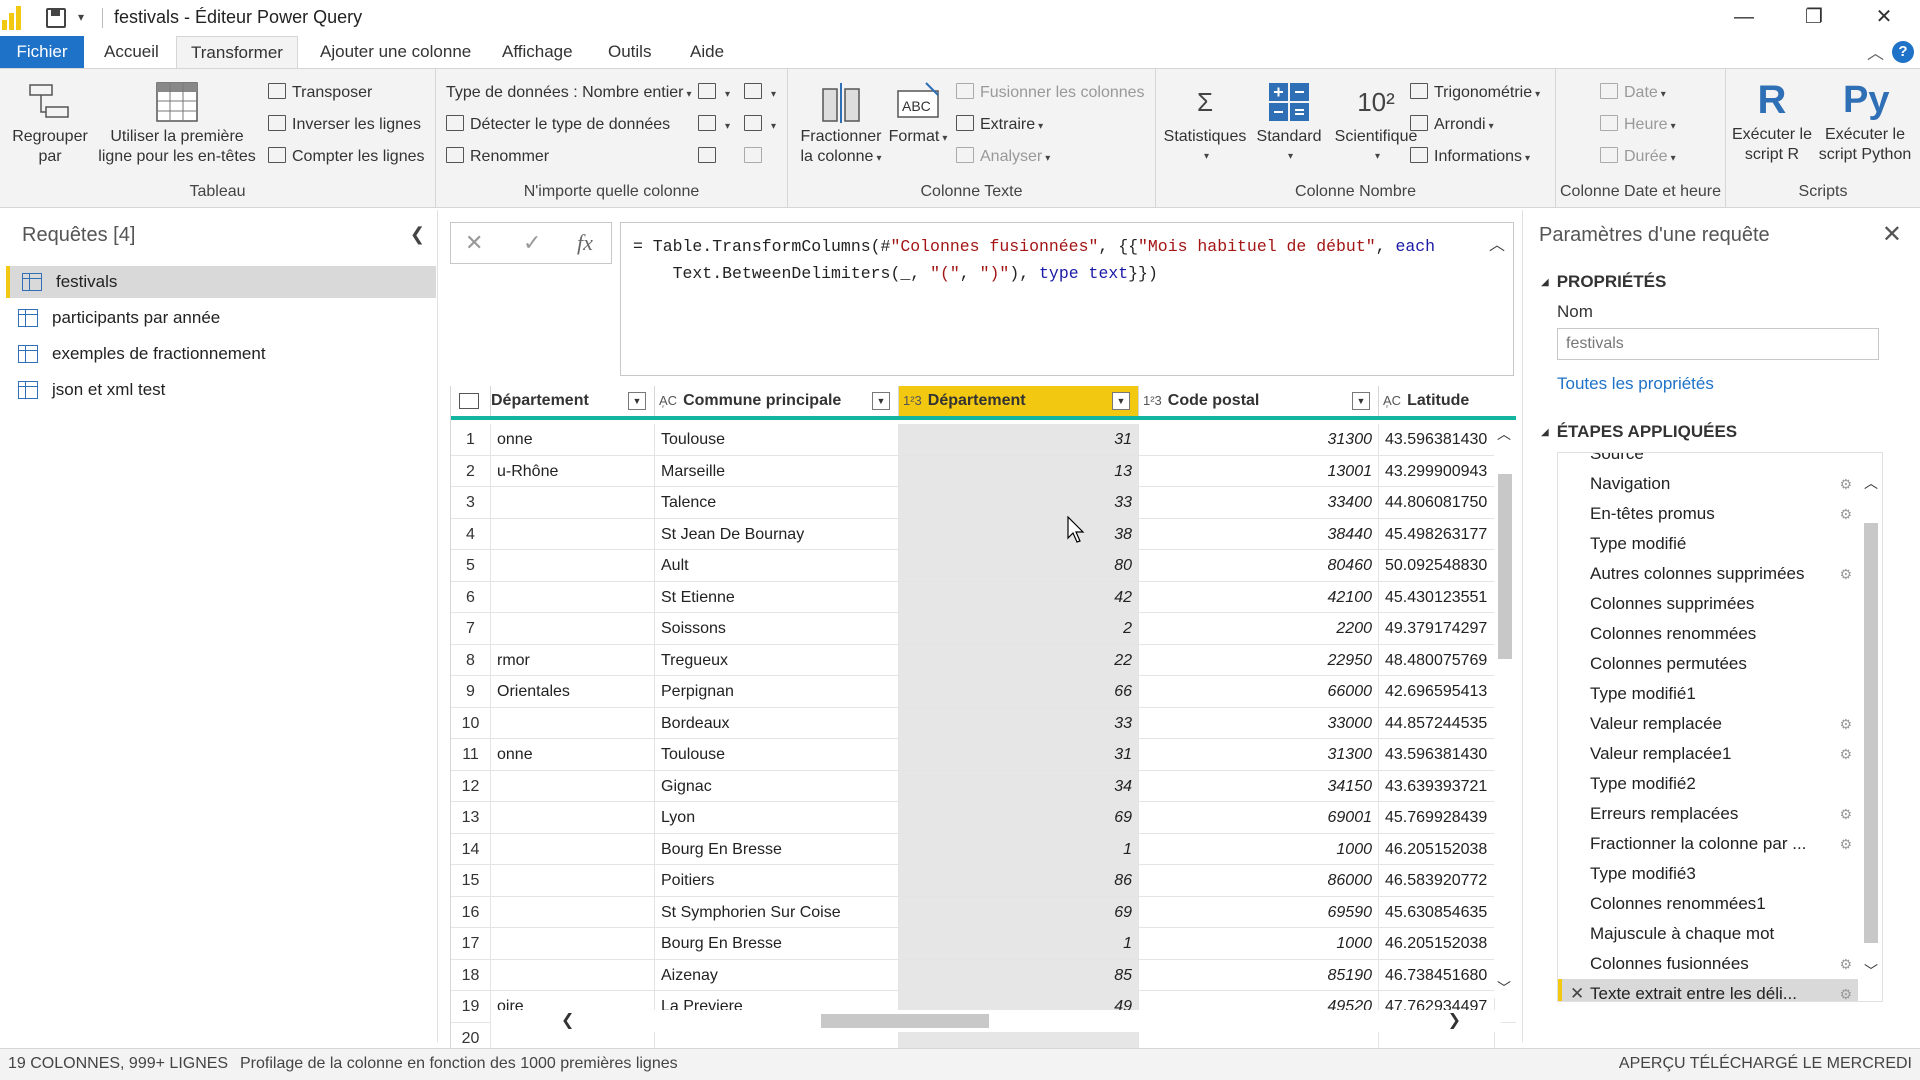  I want to click on applied-step: Colonnes renommées, so click(1708, 634).